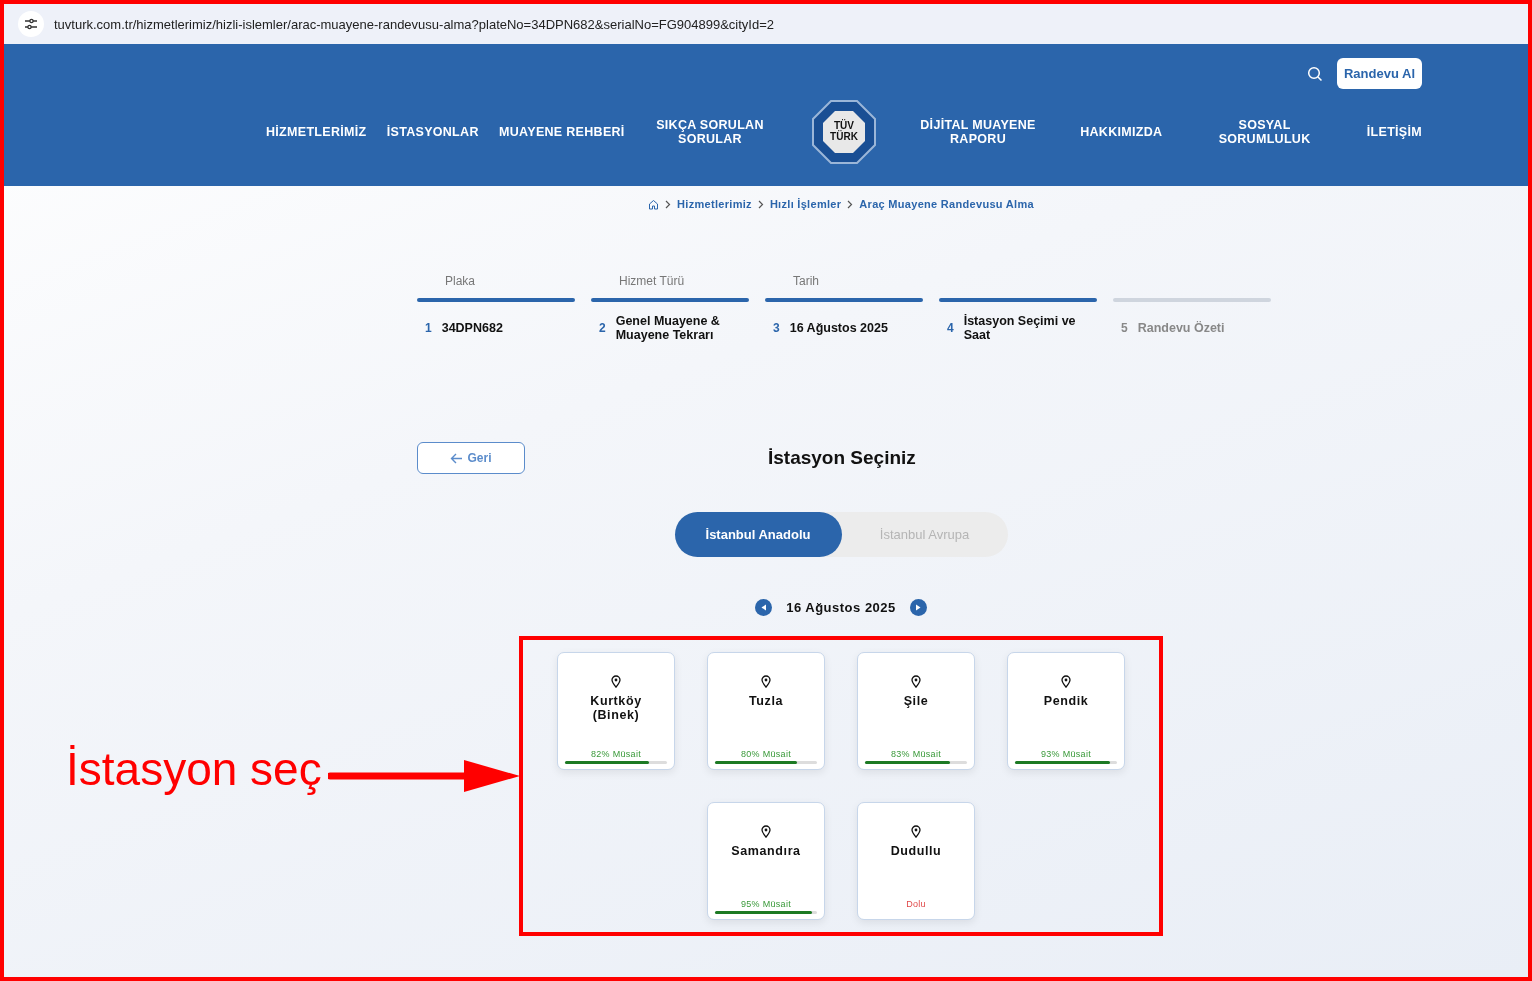  Describe the element at coordinates (1394, 132) in the screenshot. I see `nav-link: İLETİŞİM` at that location.